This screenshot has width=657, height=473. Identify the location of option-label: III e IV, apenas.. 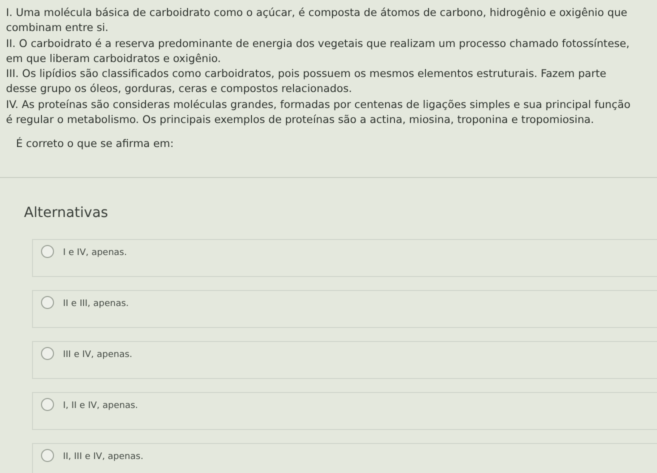
(97, 355).